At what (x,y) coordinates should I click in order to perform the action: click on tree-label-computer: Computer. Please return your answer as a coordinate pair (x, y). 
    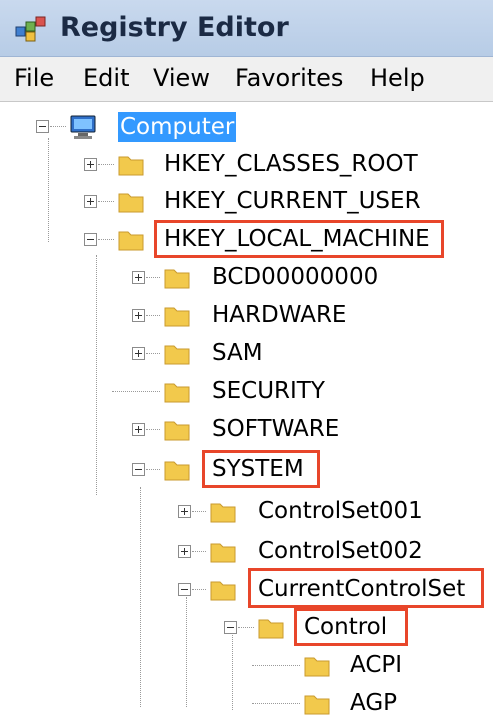
    Looking at the image, I should click on (177, 127).